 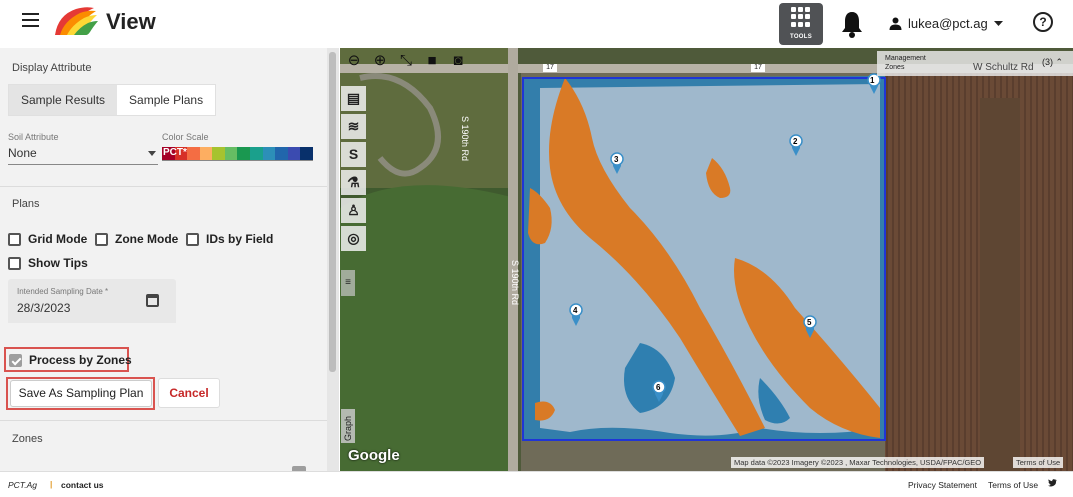 What do you see at coordinates (658, 387) in the screenshot?
I see `marker-label: 6` at bounding box center [658, 387].